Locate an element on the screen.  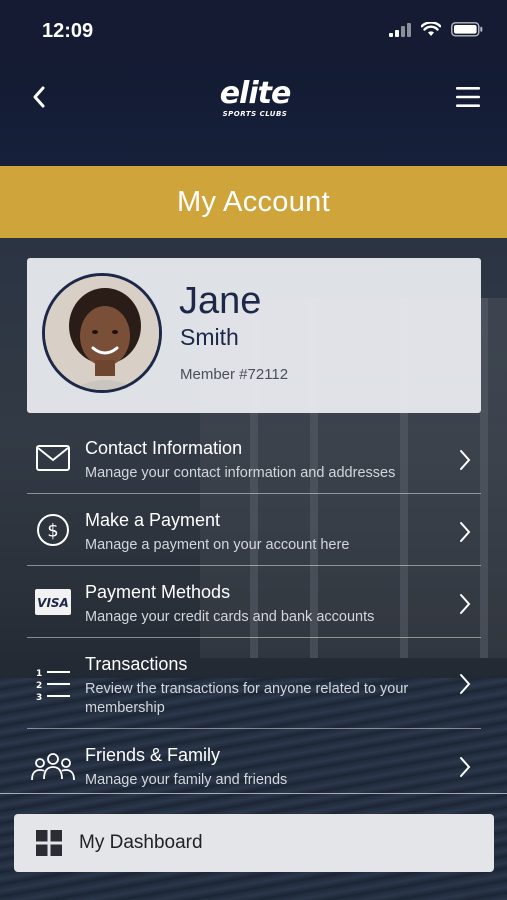
page-title-bar: My Account is located at coordinates (253, 202).